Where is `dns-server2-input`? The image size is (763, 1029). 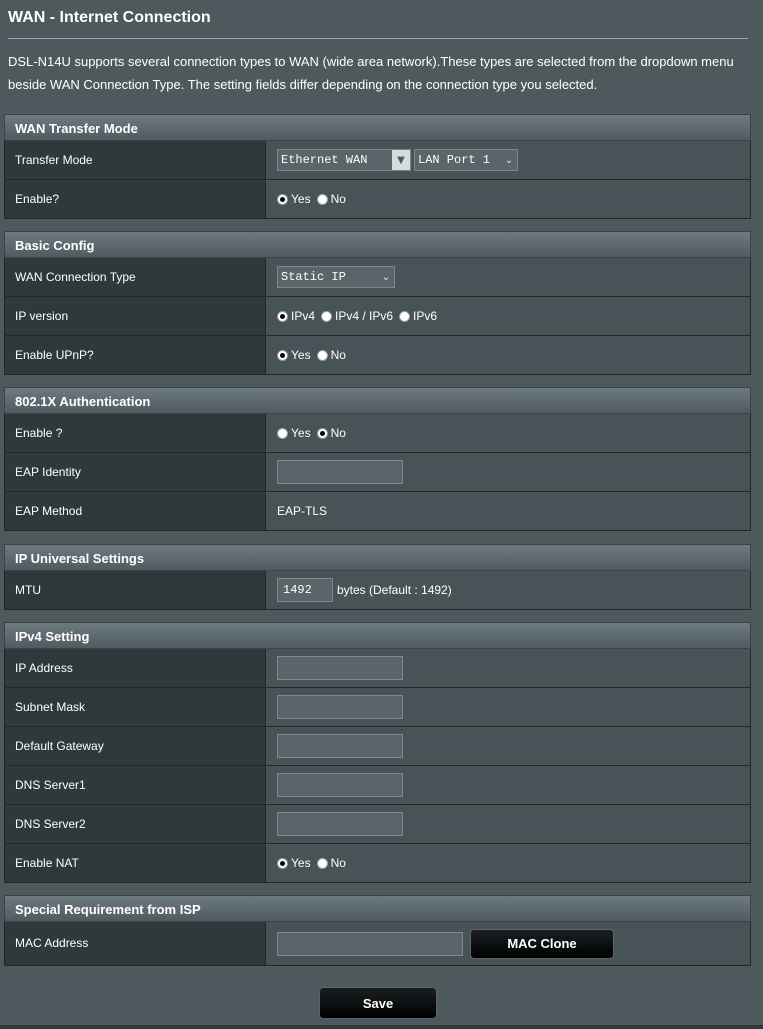 dns-server2-input is located at coordinates (340, 824).